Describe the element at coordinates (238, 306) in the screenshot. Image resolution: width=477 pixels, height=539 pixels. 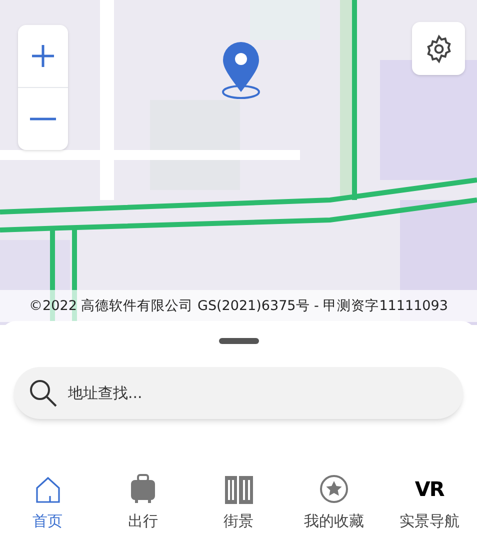
I see `copyright-text: ©2022 高德软件有限公司 GS(2021)6375号 - 甲测资字11111093` at that location.